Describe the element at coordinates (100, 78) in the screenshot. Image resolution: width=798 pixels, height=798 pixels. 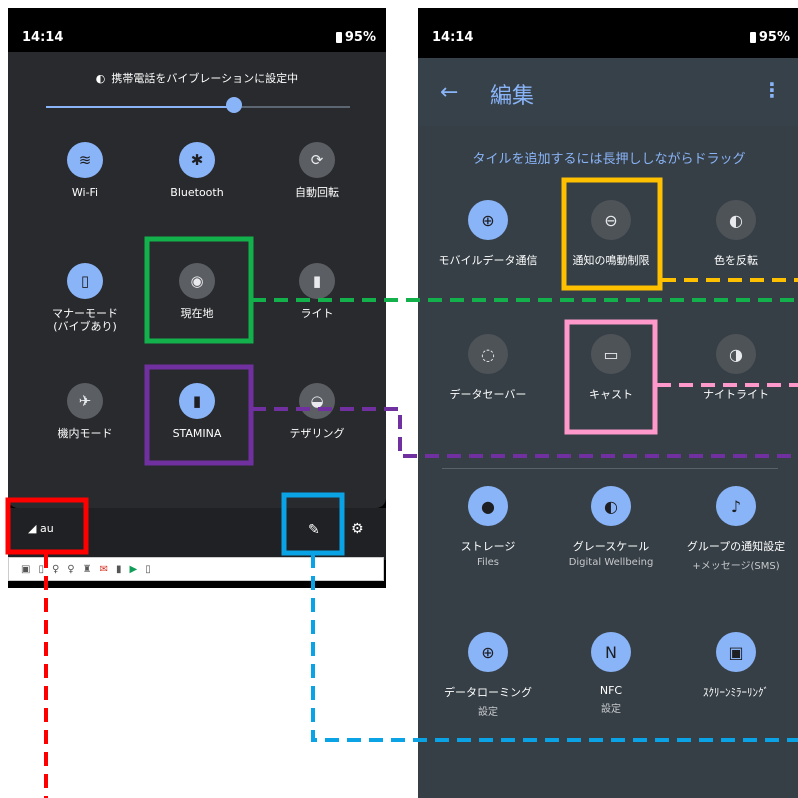
I see `vibrate-small-icon: ◐` at that location.